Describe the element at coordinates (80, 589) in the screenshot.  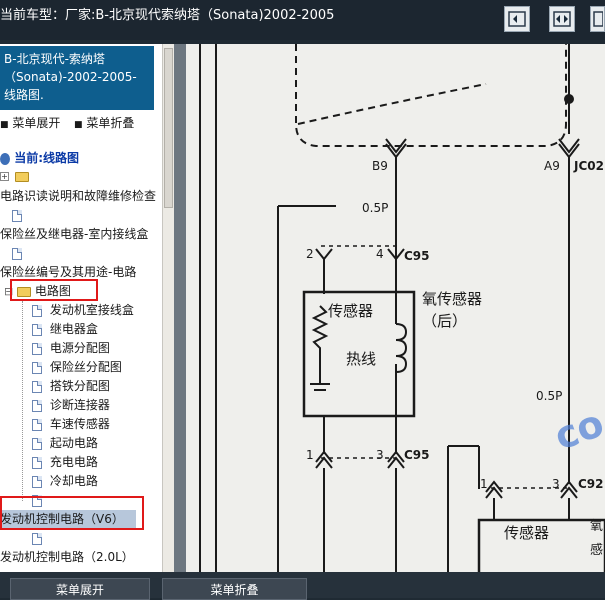
I see `footer-expand-button: 菜单展开` at that location.